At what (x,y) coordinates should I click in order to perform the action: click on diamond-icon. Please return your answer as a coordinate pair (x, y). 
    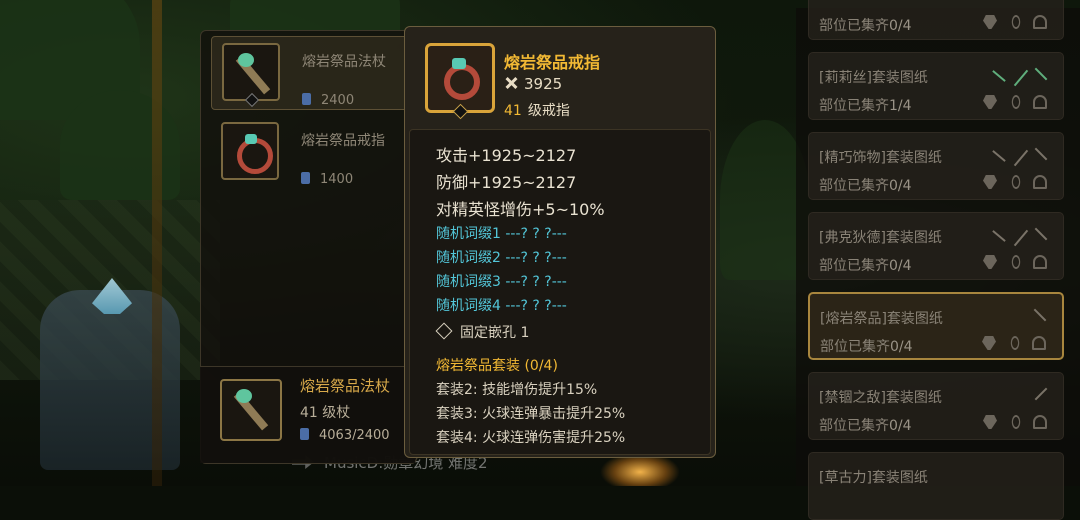
    Looking at the image, I should click on (444, 331).